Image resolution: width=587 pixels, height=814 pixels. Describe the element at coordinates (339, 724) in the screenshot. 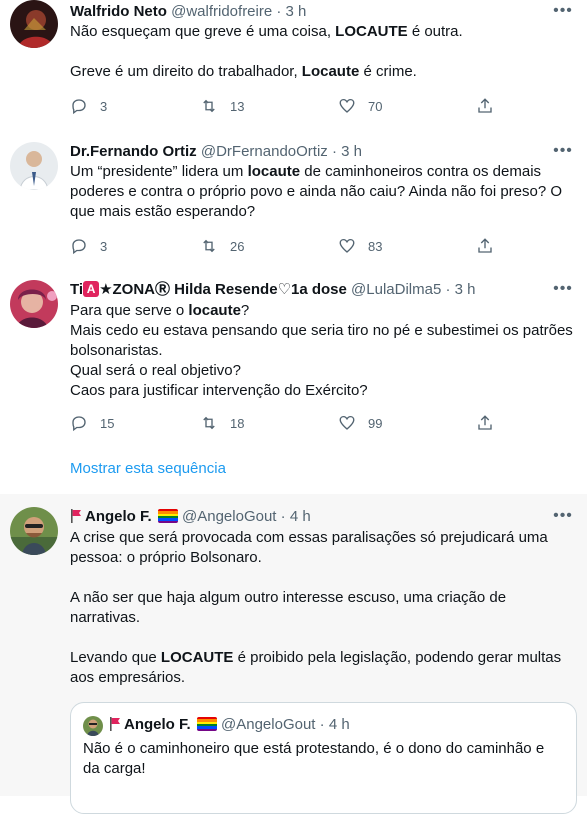

I see `quoted-timestamp: 4 h` at that location.